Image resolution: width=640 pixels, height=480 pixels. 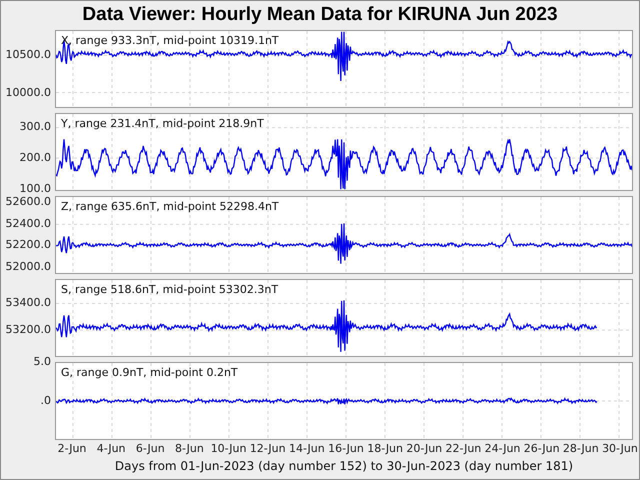 I want to click on x-tick-label: 8-Jun, so click(x=189, y=449).